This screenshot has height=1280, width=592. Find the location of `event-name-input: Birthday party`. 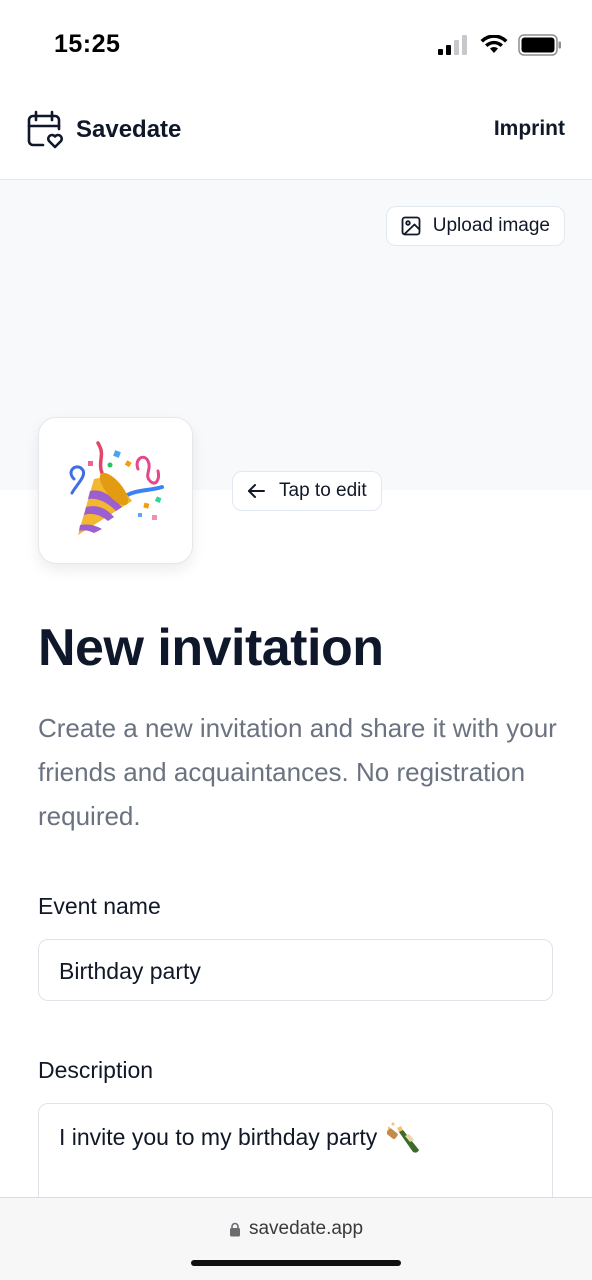

event-name-input: Birthday party is located at coordinates (295, 970).